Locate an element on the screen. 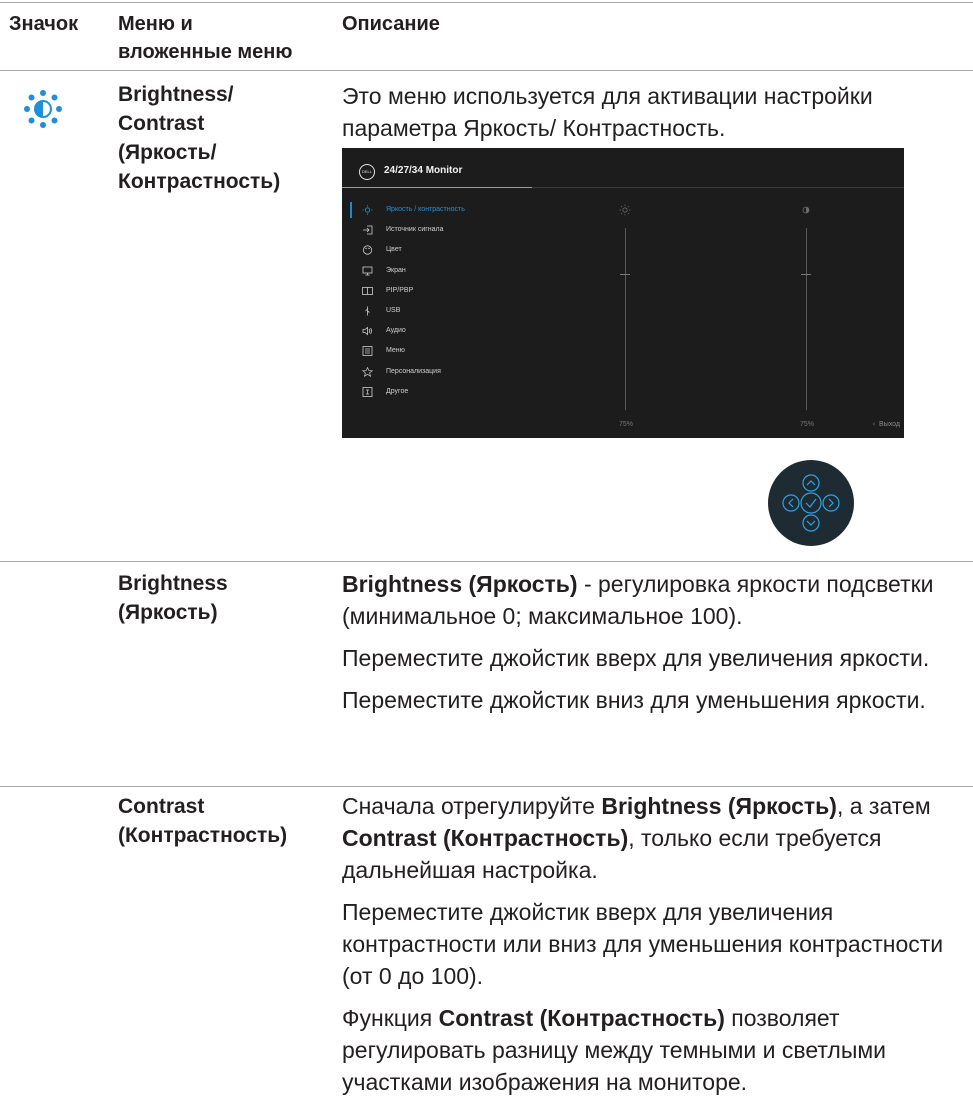 The image size is (973, 1108). other-icon is located at coordinates (367, 391).